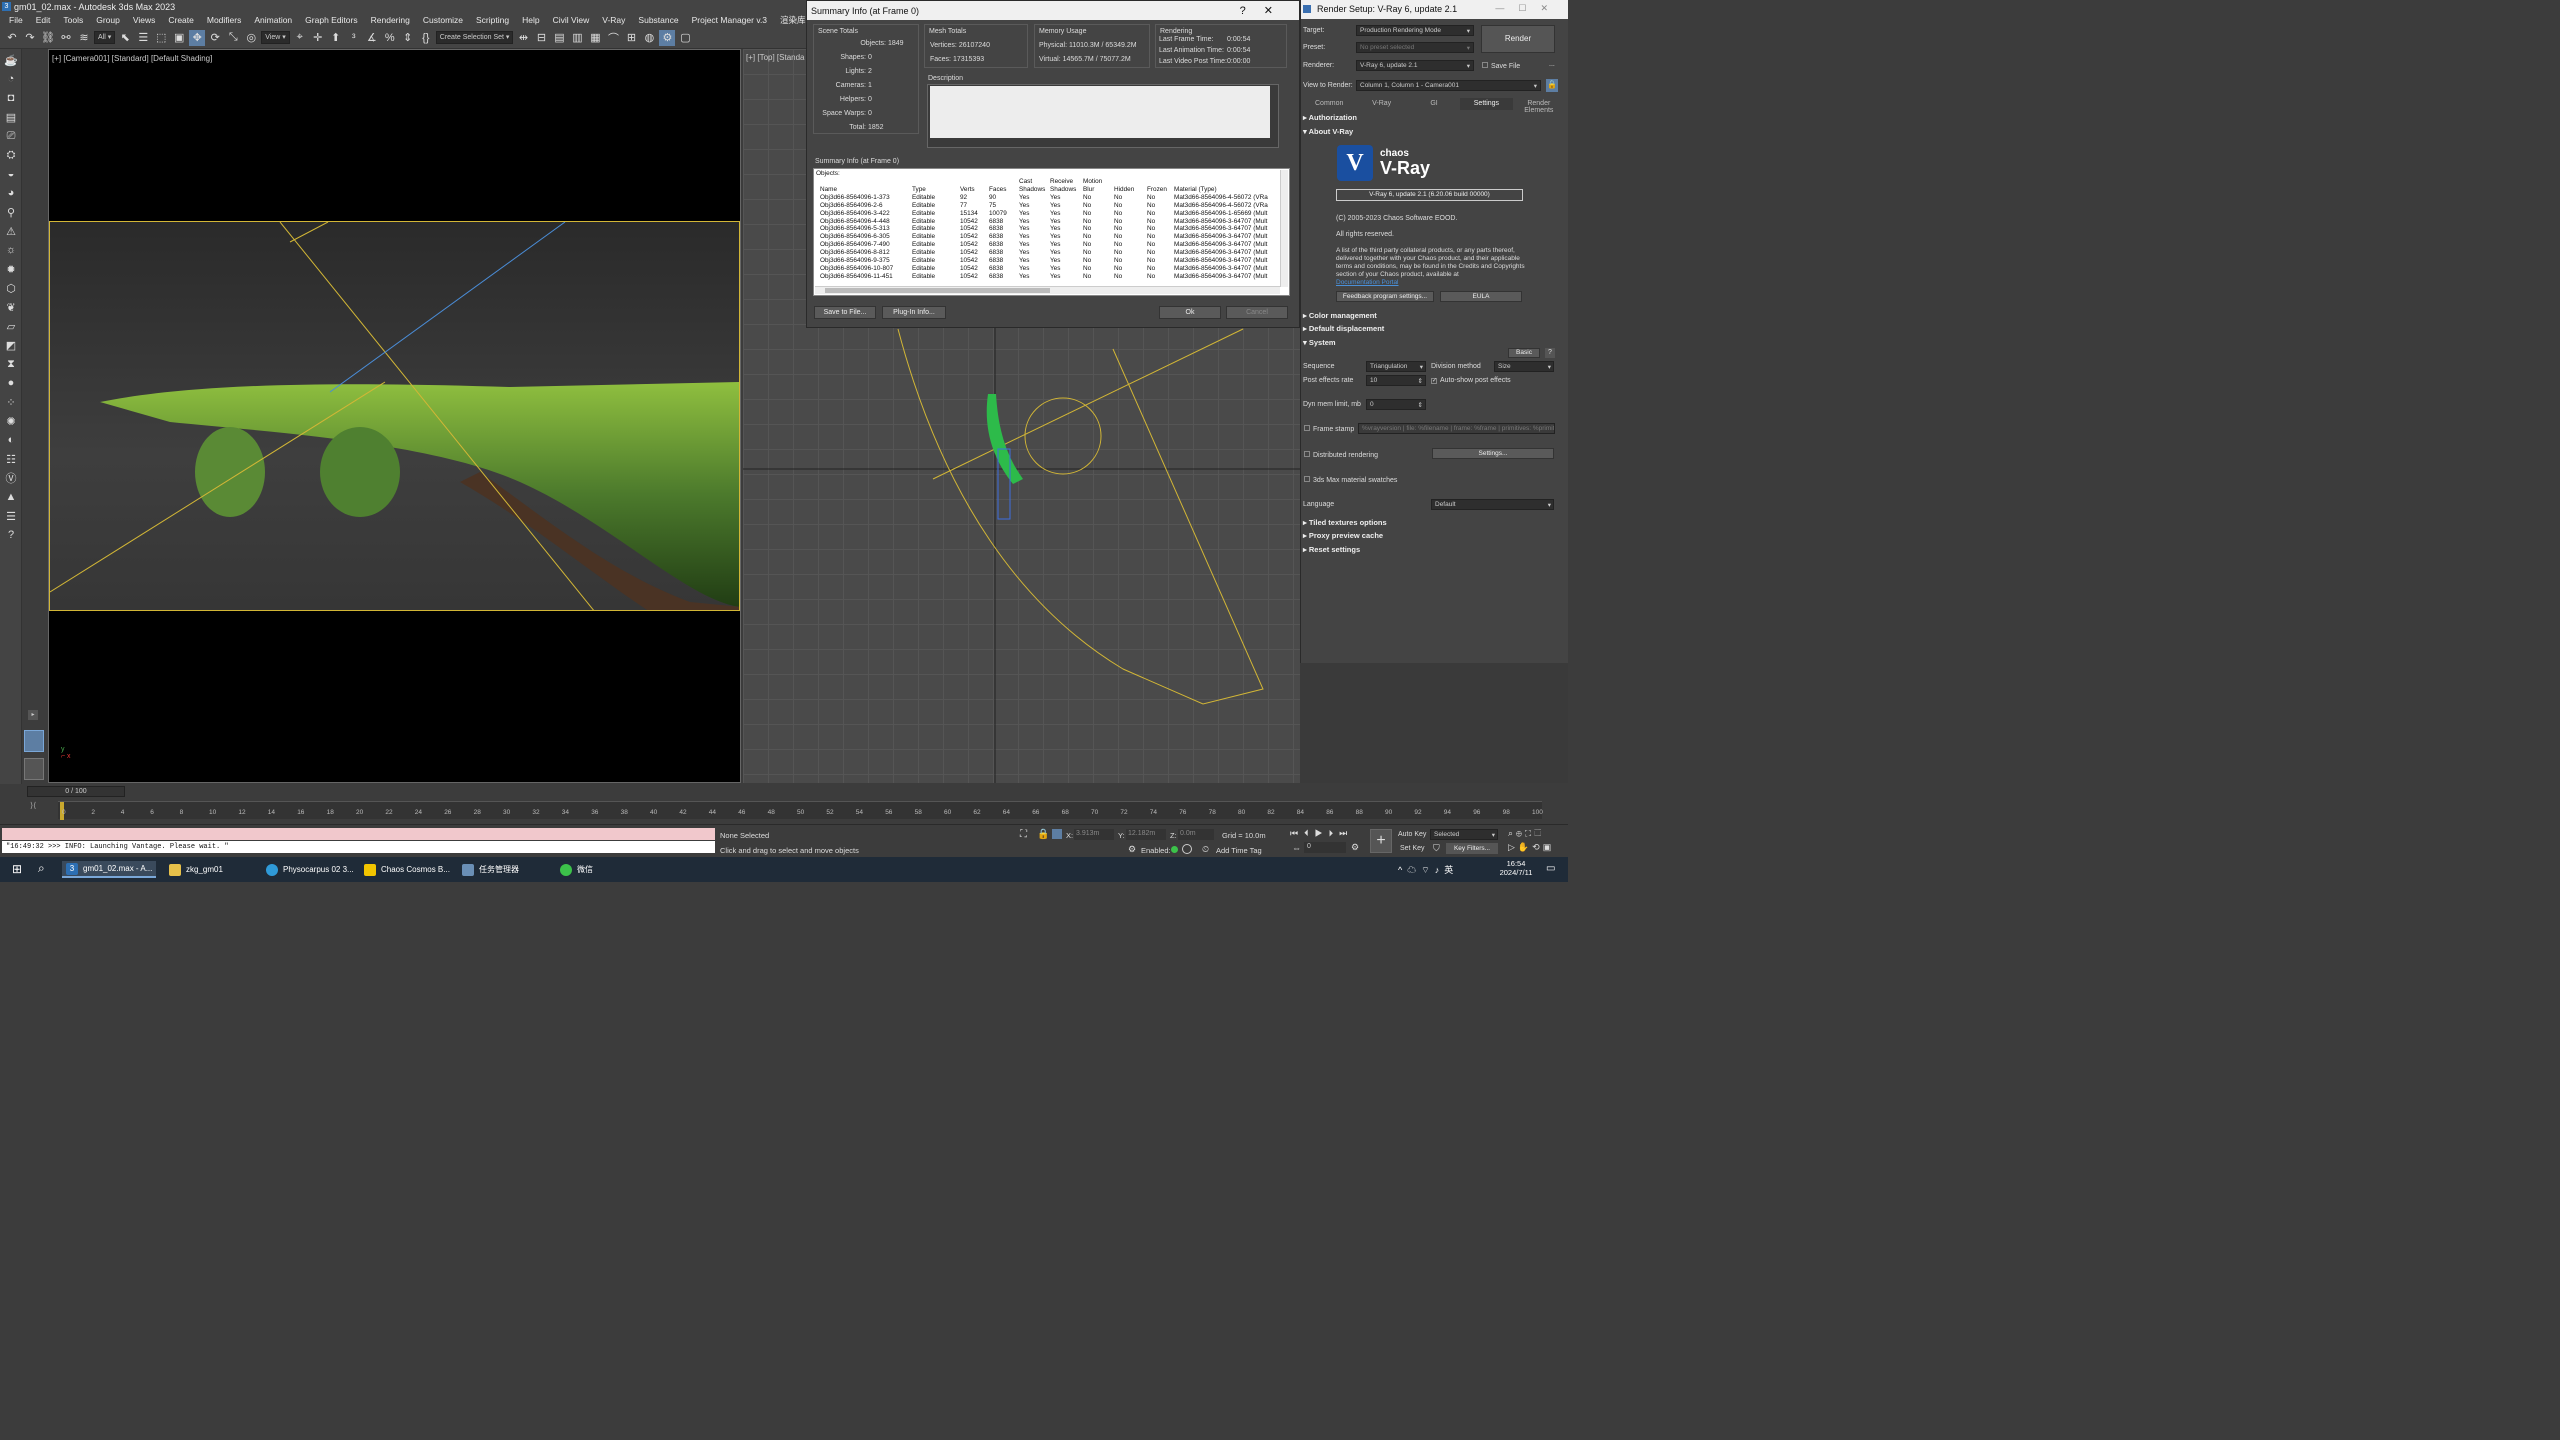 This screenshot has height=1440, width=2560. Describe the element at coordinates (17, 869) in the screenshot. I see `windows-start-icon: ⊞` at that location.